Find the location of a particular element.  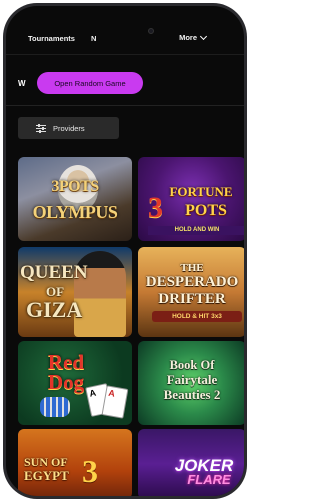

header-divider is located at coordinates (125, 54).